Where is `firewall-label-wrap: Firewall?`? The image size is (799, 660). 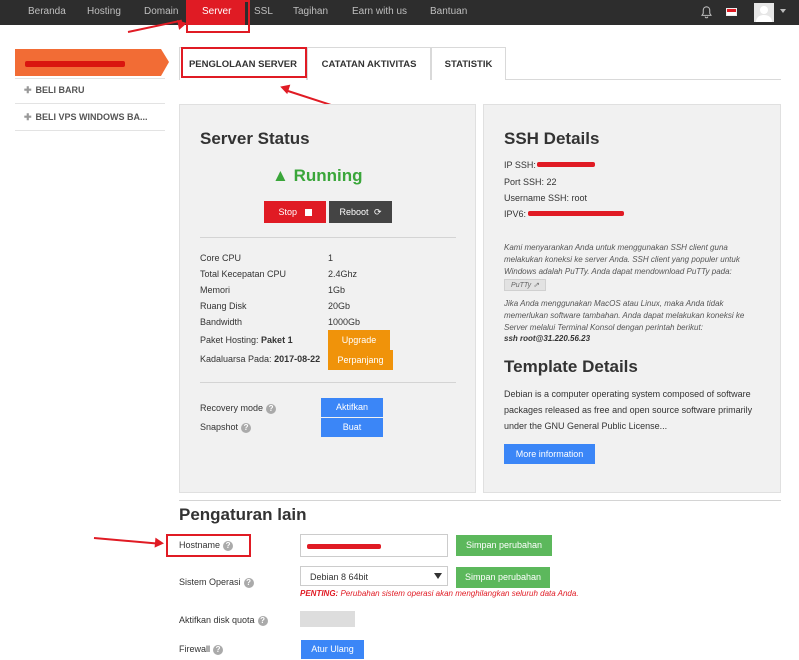 firewall-label-wrap: Firewall? is located at coordinates (201, 649).